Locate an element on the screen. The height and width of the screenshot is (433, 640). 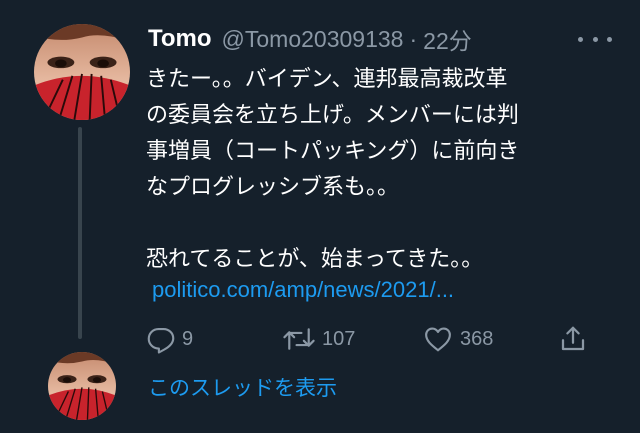
reply-button: 9 is located at coordinates (169, 339).